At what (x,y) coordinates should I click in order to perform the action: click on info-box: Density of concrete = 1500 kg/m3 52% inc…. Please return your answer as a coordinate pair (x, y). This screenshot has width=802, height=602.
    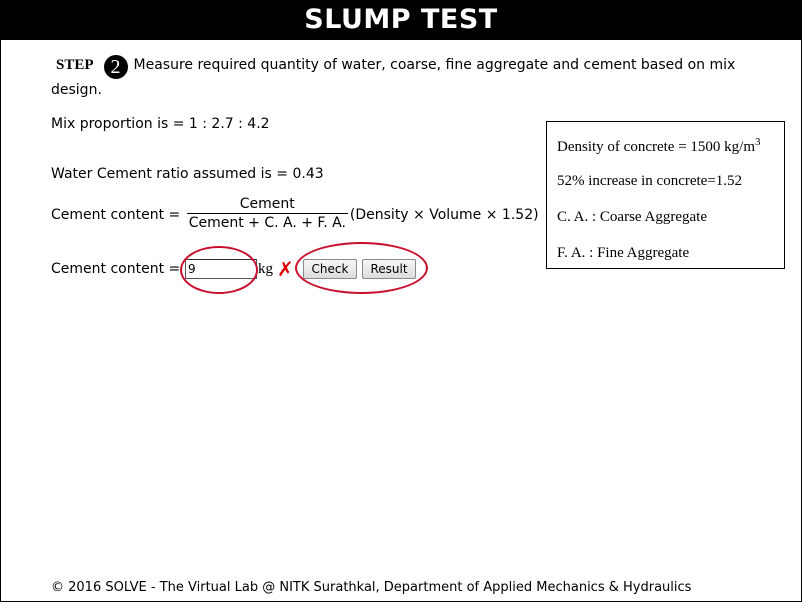
    Looking at the image, I should click on (665, 195).